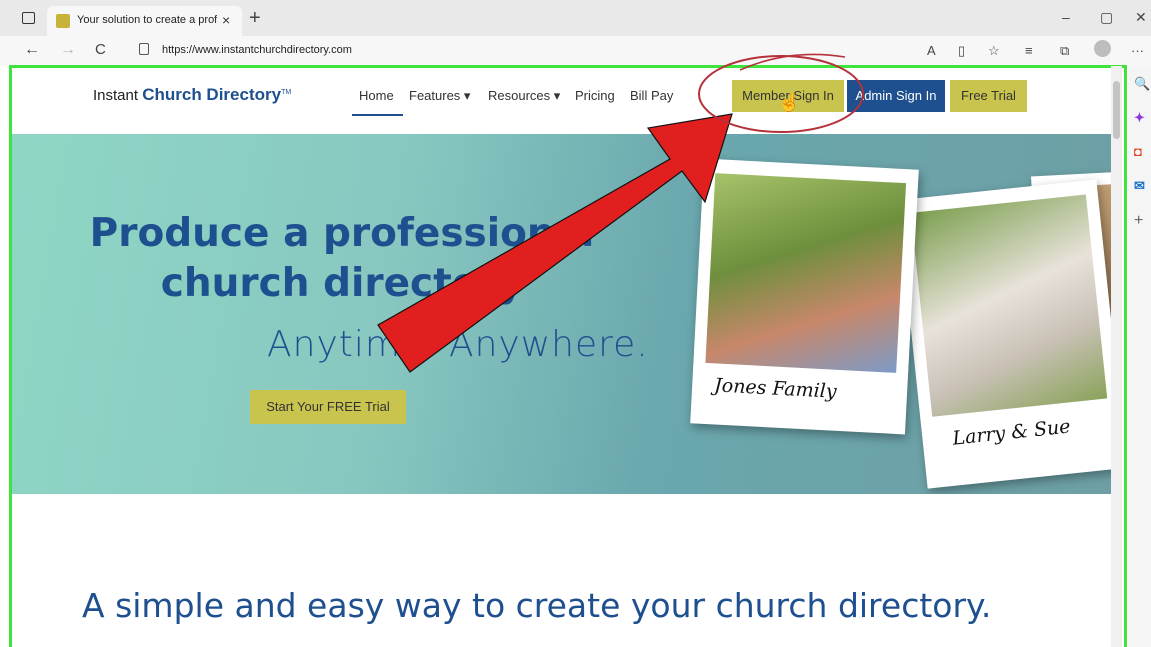 This screenshot has height=647, width=1151. What do you see at coordinates (1139, 356) in the screenshot?
I see `browser-side-panel: 🔍 ✦ ◘ ✉ +` at bounding box center [1139, 356].